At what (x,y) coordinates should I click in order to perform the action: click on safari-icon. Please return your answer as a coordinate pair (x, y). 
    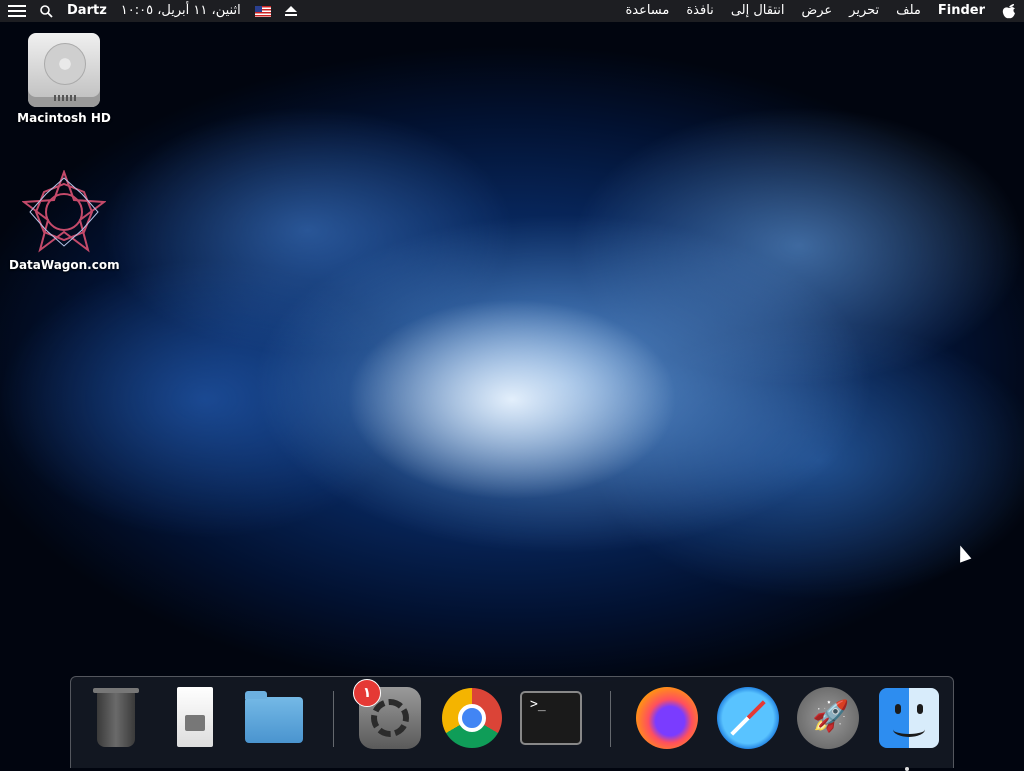
    Looking at the image, I should click on (748, 718).